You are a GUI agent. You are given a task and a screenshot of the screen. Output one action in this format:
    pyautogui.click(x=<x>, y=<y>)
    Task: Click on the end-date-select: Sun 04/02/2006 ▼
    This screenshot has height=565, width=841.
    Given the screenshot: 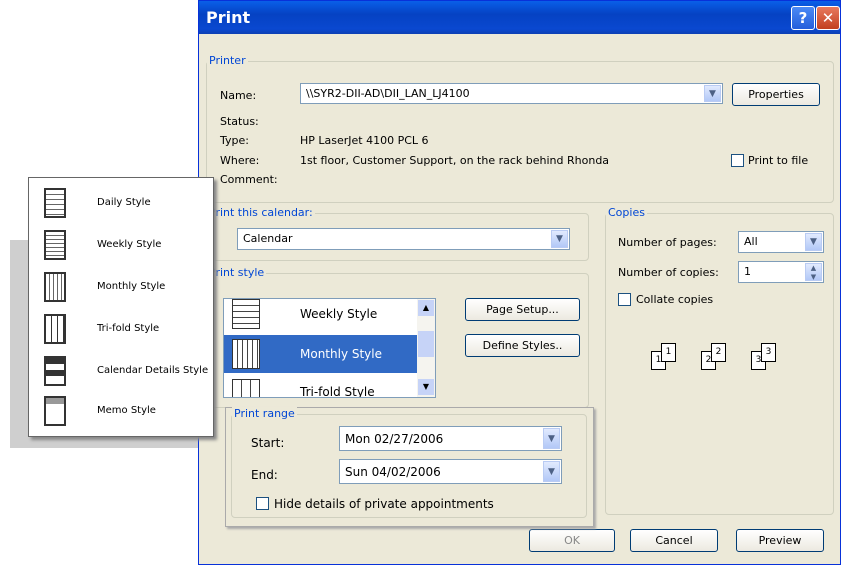 What is the action you would take?
    pyautogui.click(x=450, y=471)
    